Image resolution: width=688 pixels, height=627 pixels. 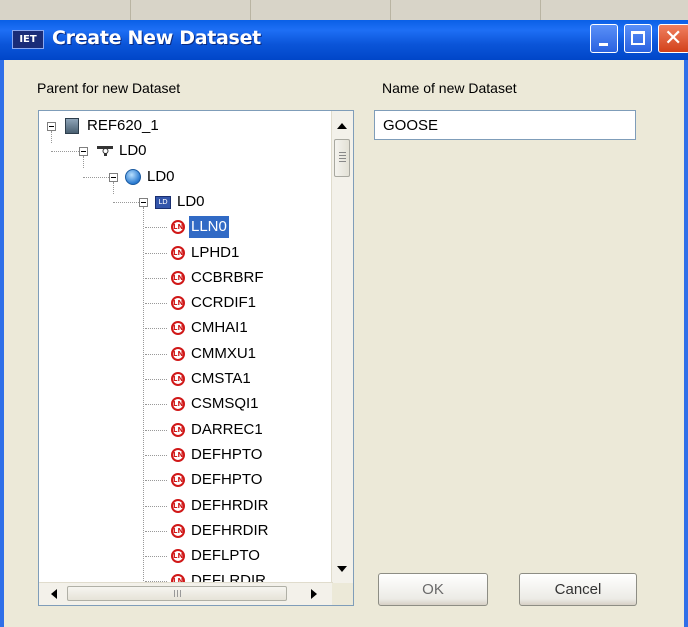 What do you see at coordinates (449, 88) in the screenshot?
I see `name-label: Name of new Dataset` at bounding box center [449, 88].